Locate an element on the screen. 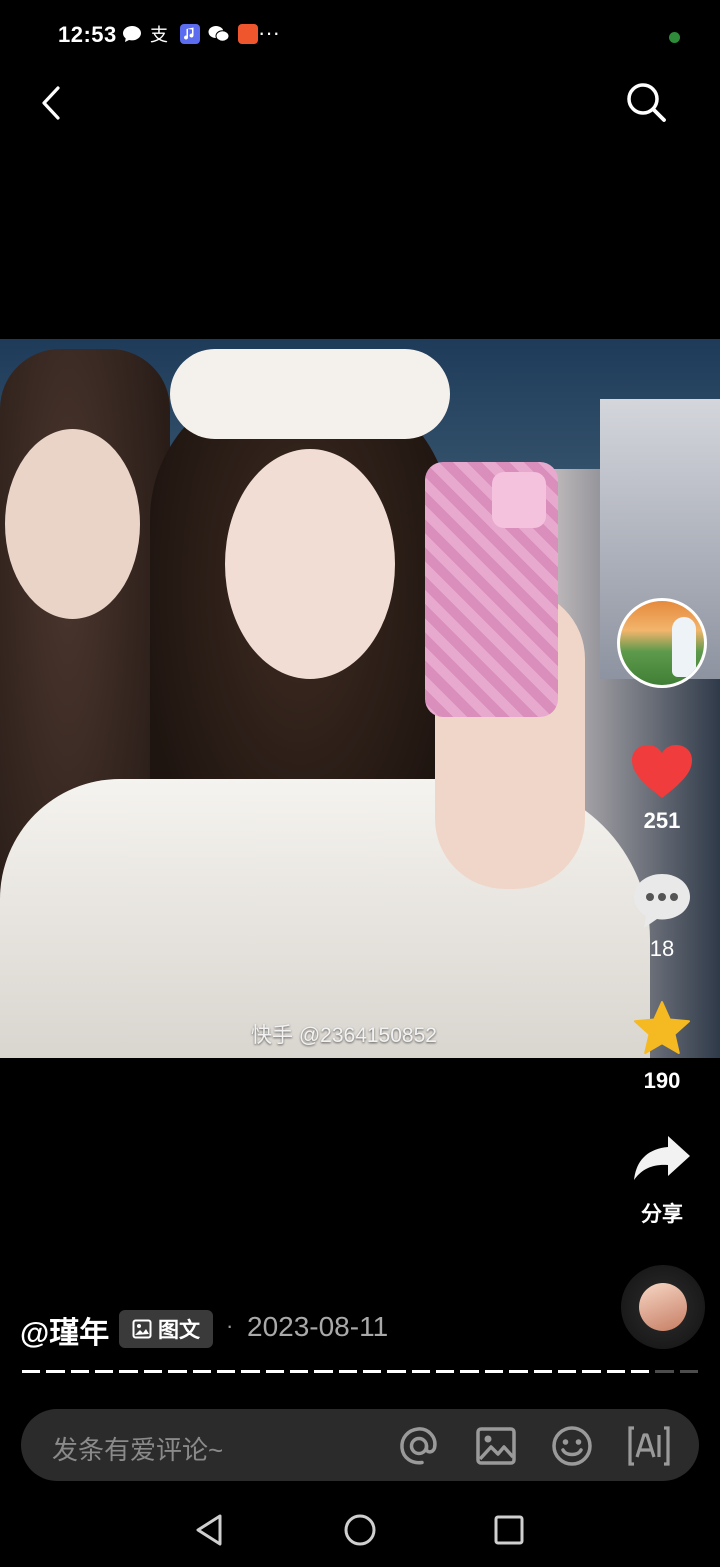 The height and width of the screenshot is (1567, 720). mention-icon is located at coordinates (419, 1446).